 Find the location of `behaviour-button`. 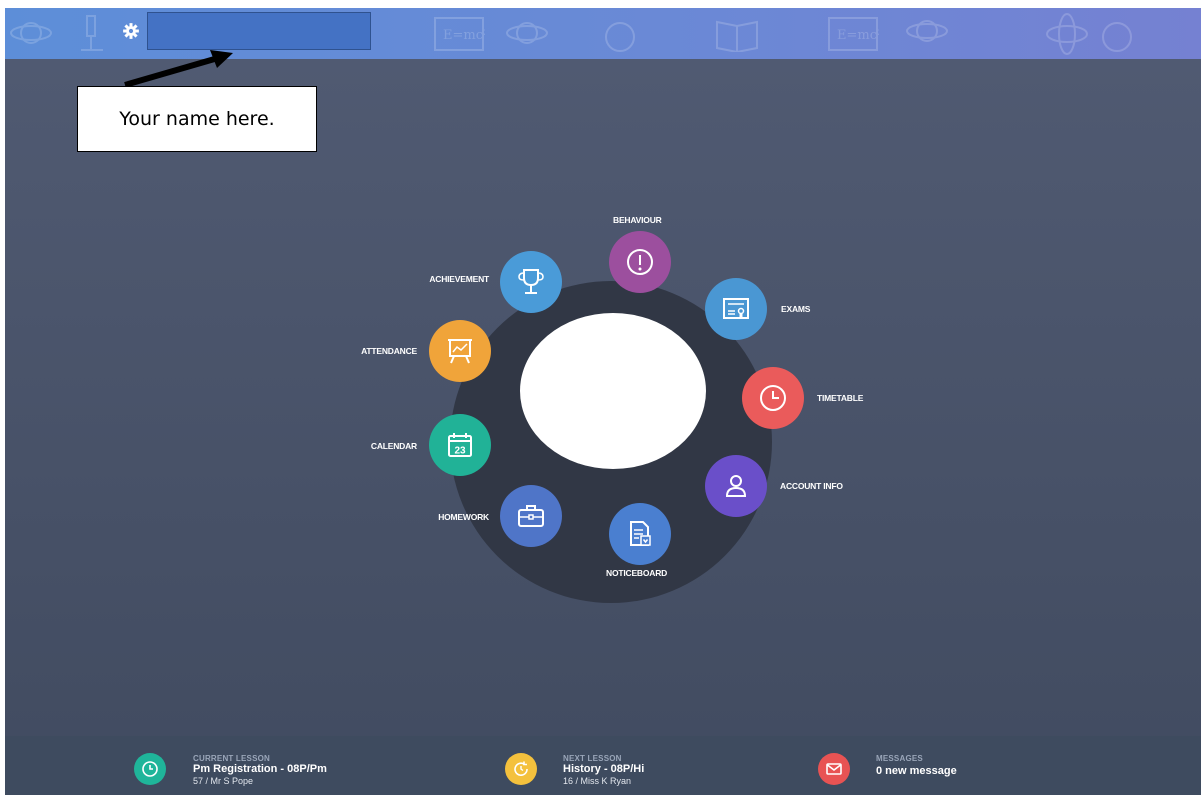

behaviour-button is located at coordinates (640, 262).